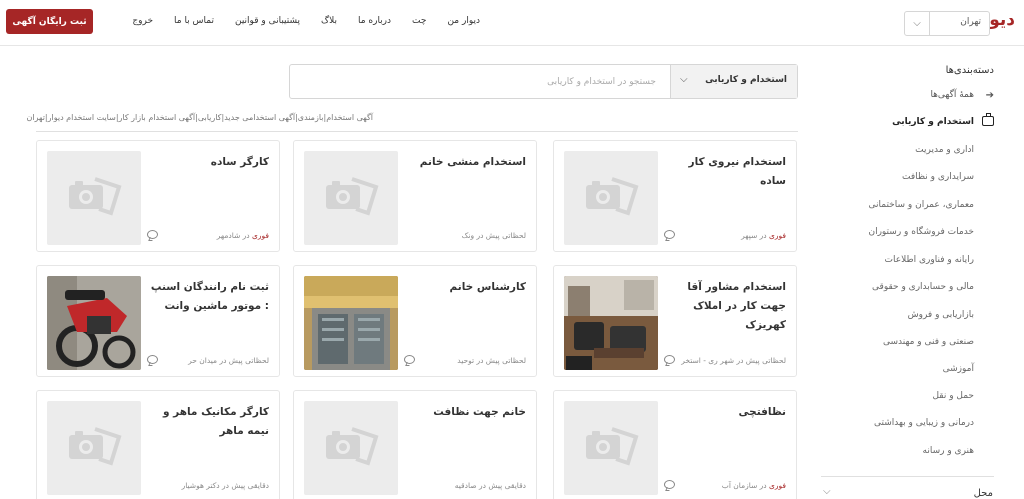 The height and width of the screenshot is (499, 1024). What do you see at coordinates (493, 235) in the screenshot?
I see `ad-location: لحظاتی پیش در ونک` at bounding box center [493, 235].